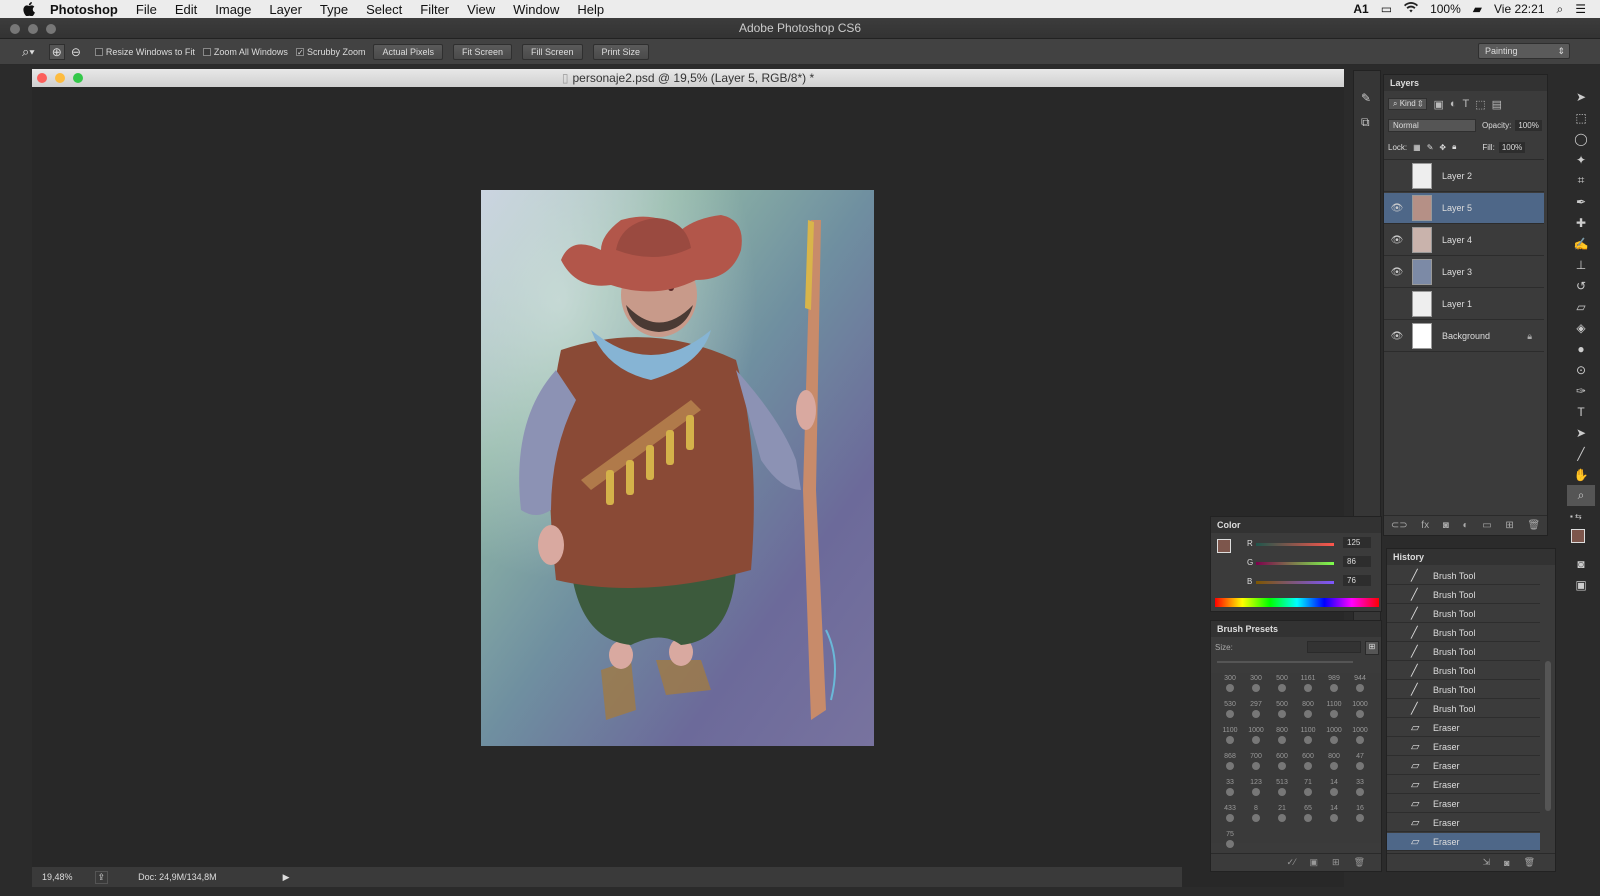 Image resolution: width=1600 pixels, height=896 pixels. I want to click on filter-kind-select: ⌕ Kind ⇕, so click(1408, 104).